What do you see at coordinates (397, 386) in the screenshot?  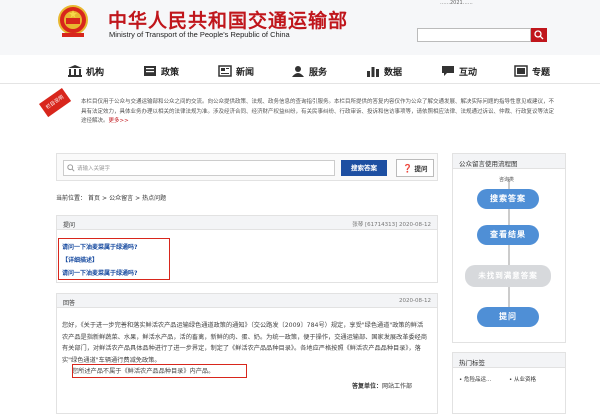 I see `answer-unit-name: 网站工作部` at bounding box center [397, 386].